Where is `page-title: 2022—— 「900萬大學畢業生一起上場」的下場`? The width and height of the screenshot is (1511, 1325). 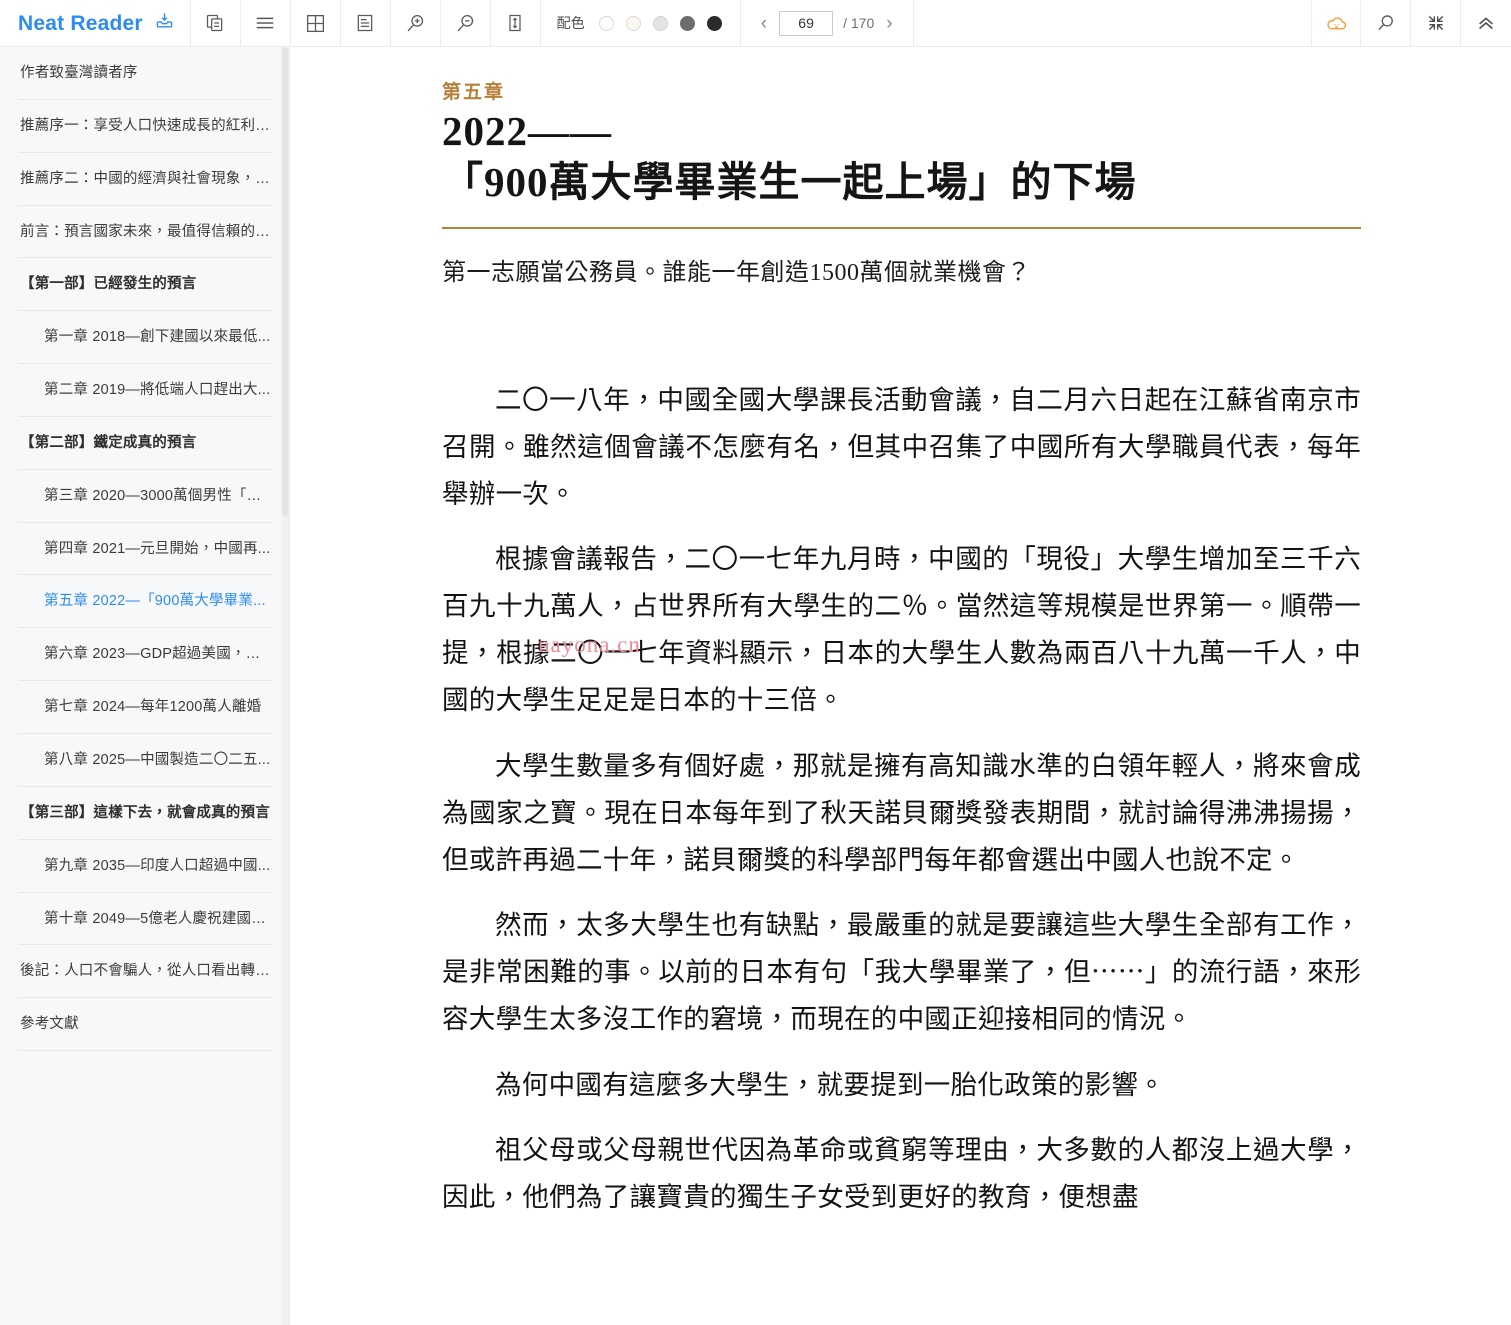 page-title: 2022—— 「900萬大學畢業生一起上場」的下場 is located at coordinates (901, 157).